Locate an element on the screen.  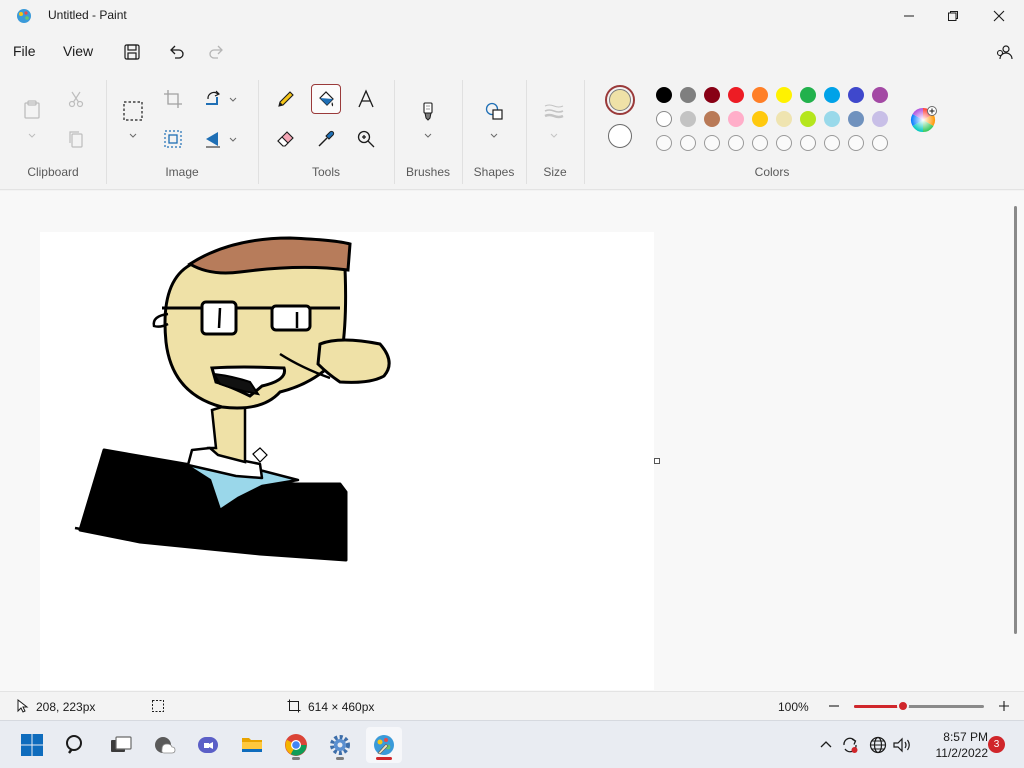
select-icon is located at coordinates (133, 111).